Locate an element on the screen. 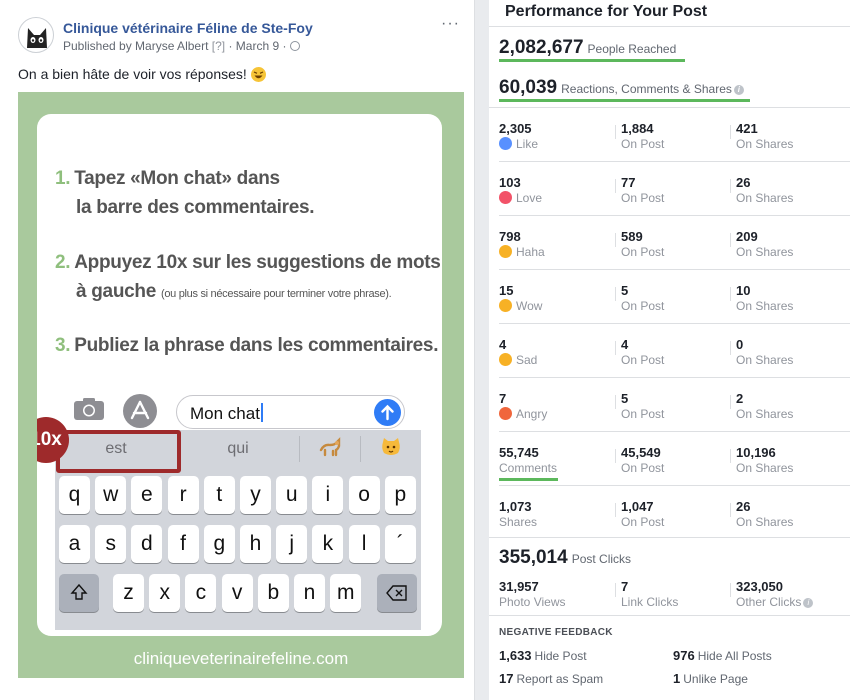 The height and width of the screenshot is (700, 850). key-g: g is located at coordinates (219, 544).